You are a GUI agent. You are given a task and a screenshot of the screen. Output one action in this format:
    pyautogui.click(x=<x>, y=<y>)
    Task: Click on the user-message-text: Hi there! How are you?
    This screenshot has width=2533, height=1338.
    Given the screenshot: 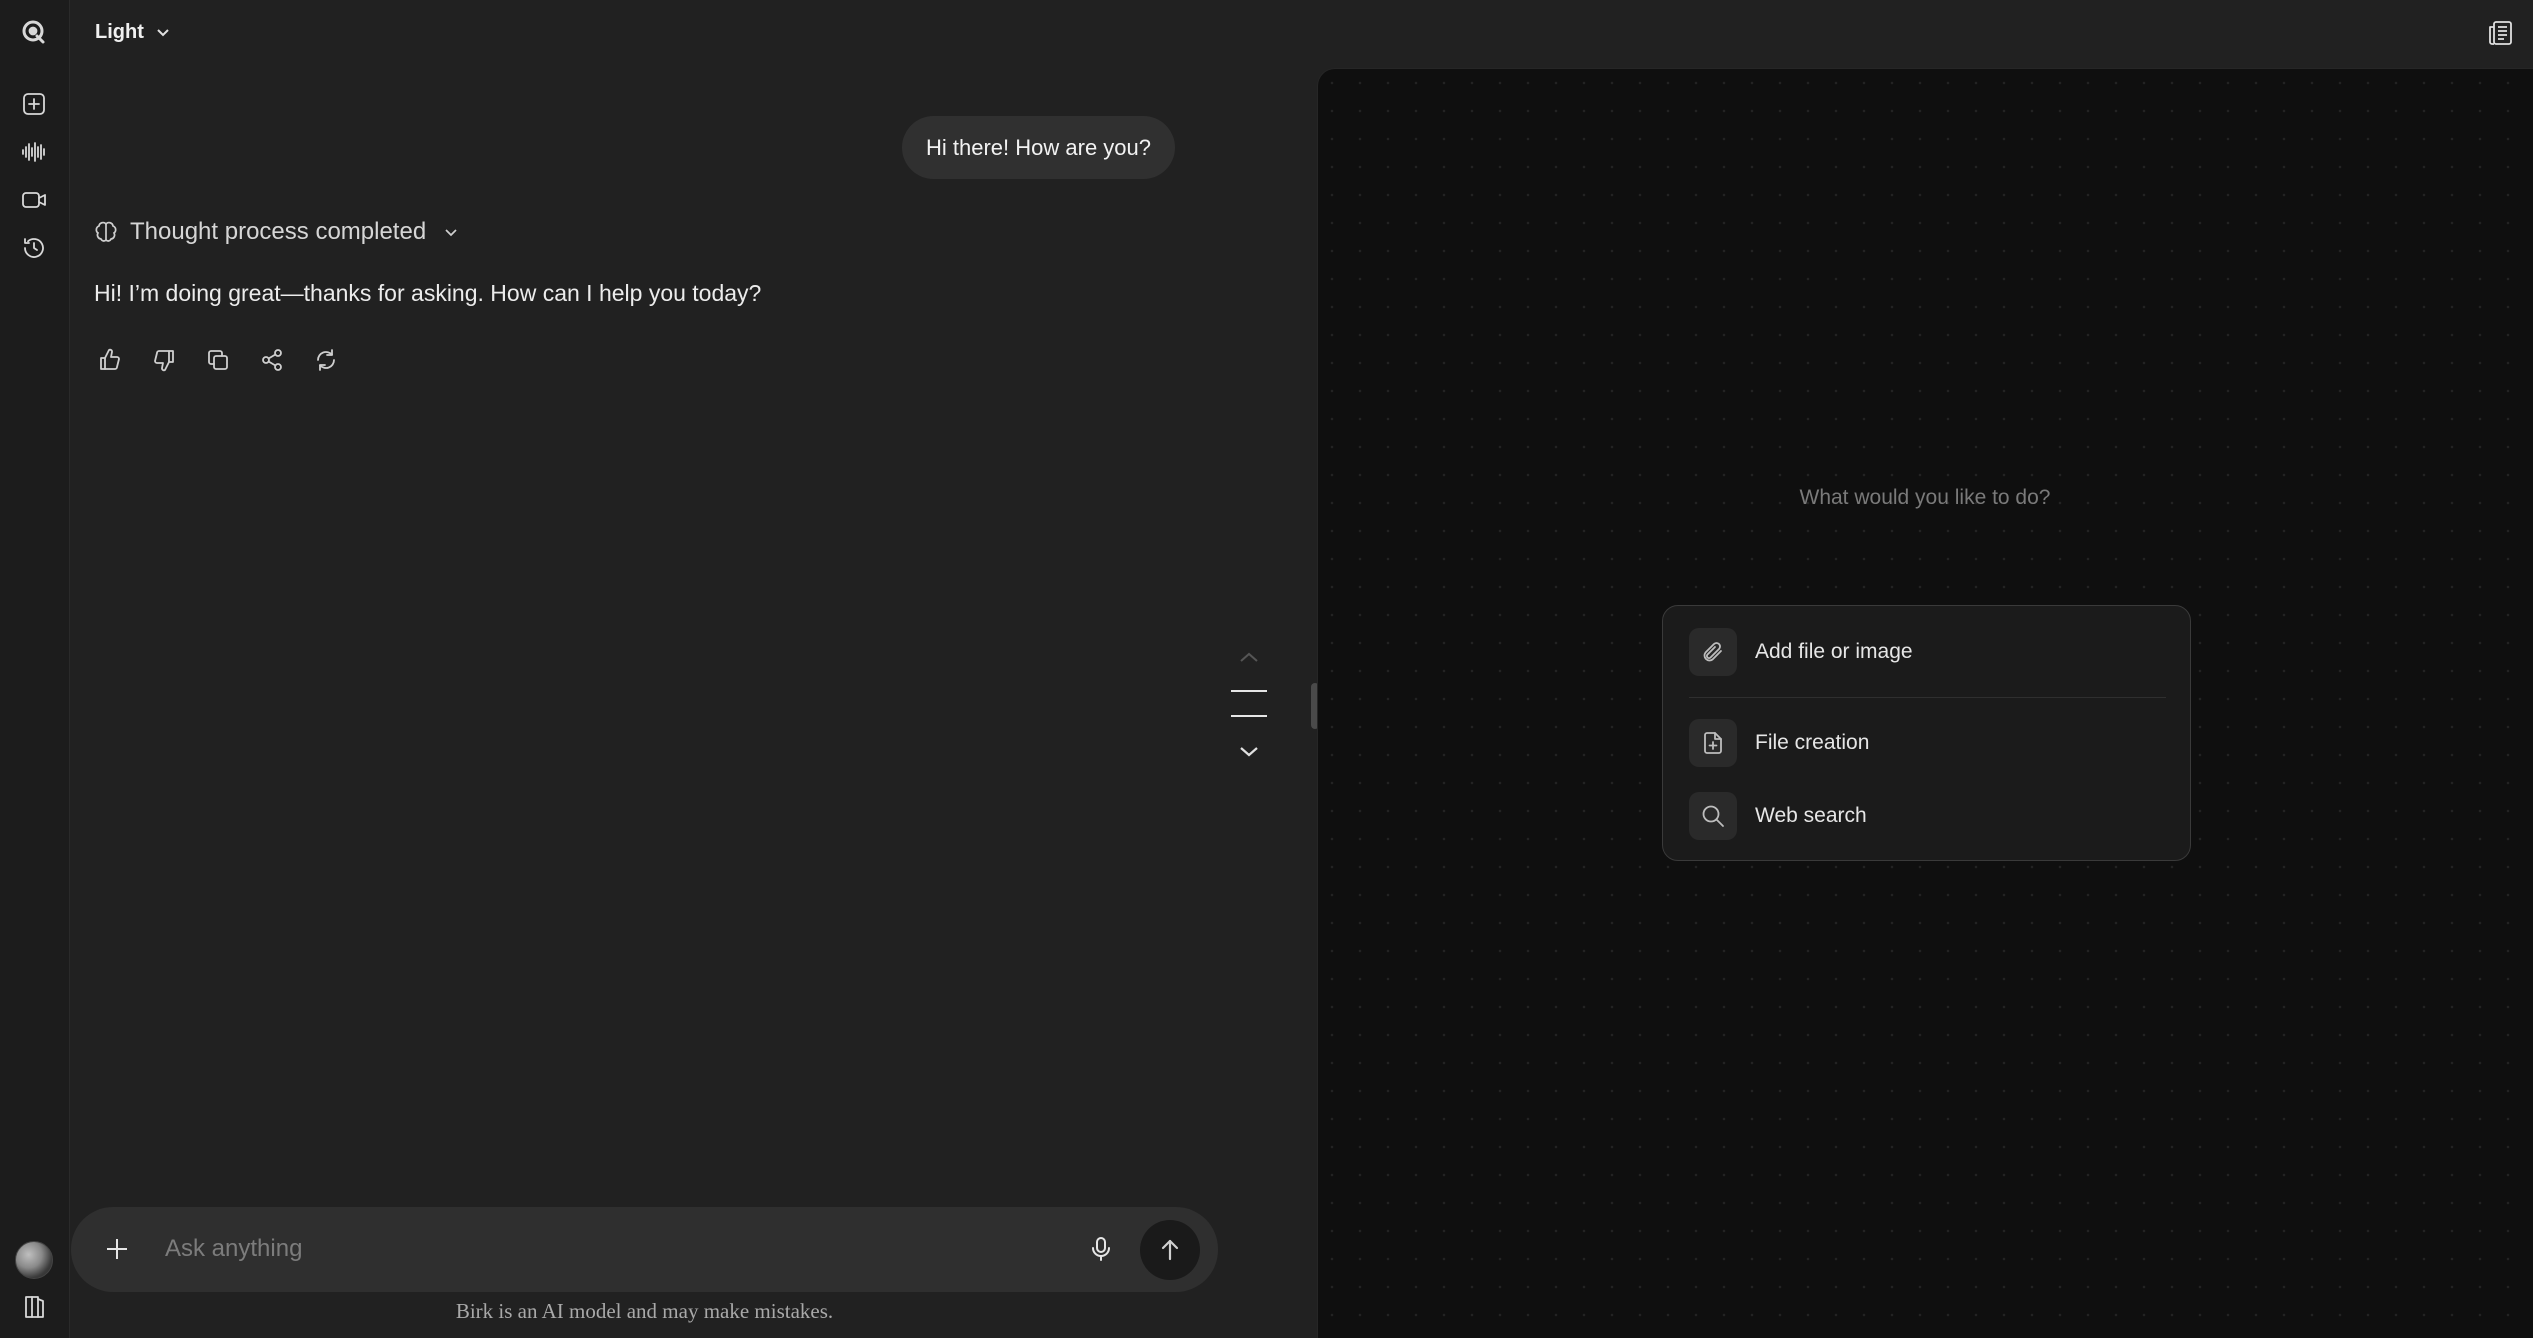 What is the action you would take?
    pyautogui.click(x=1038, y=147)
    